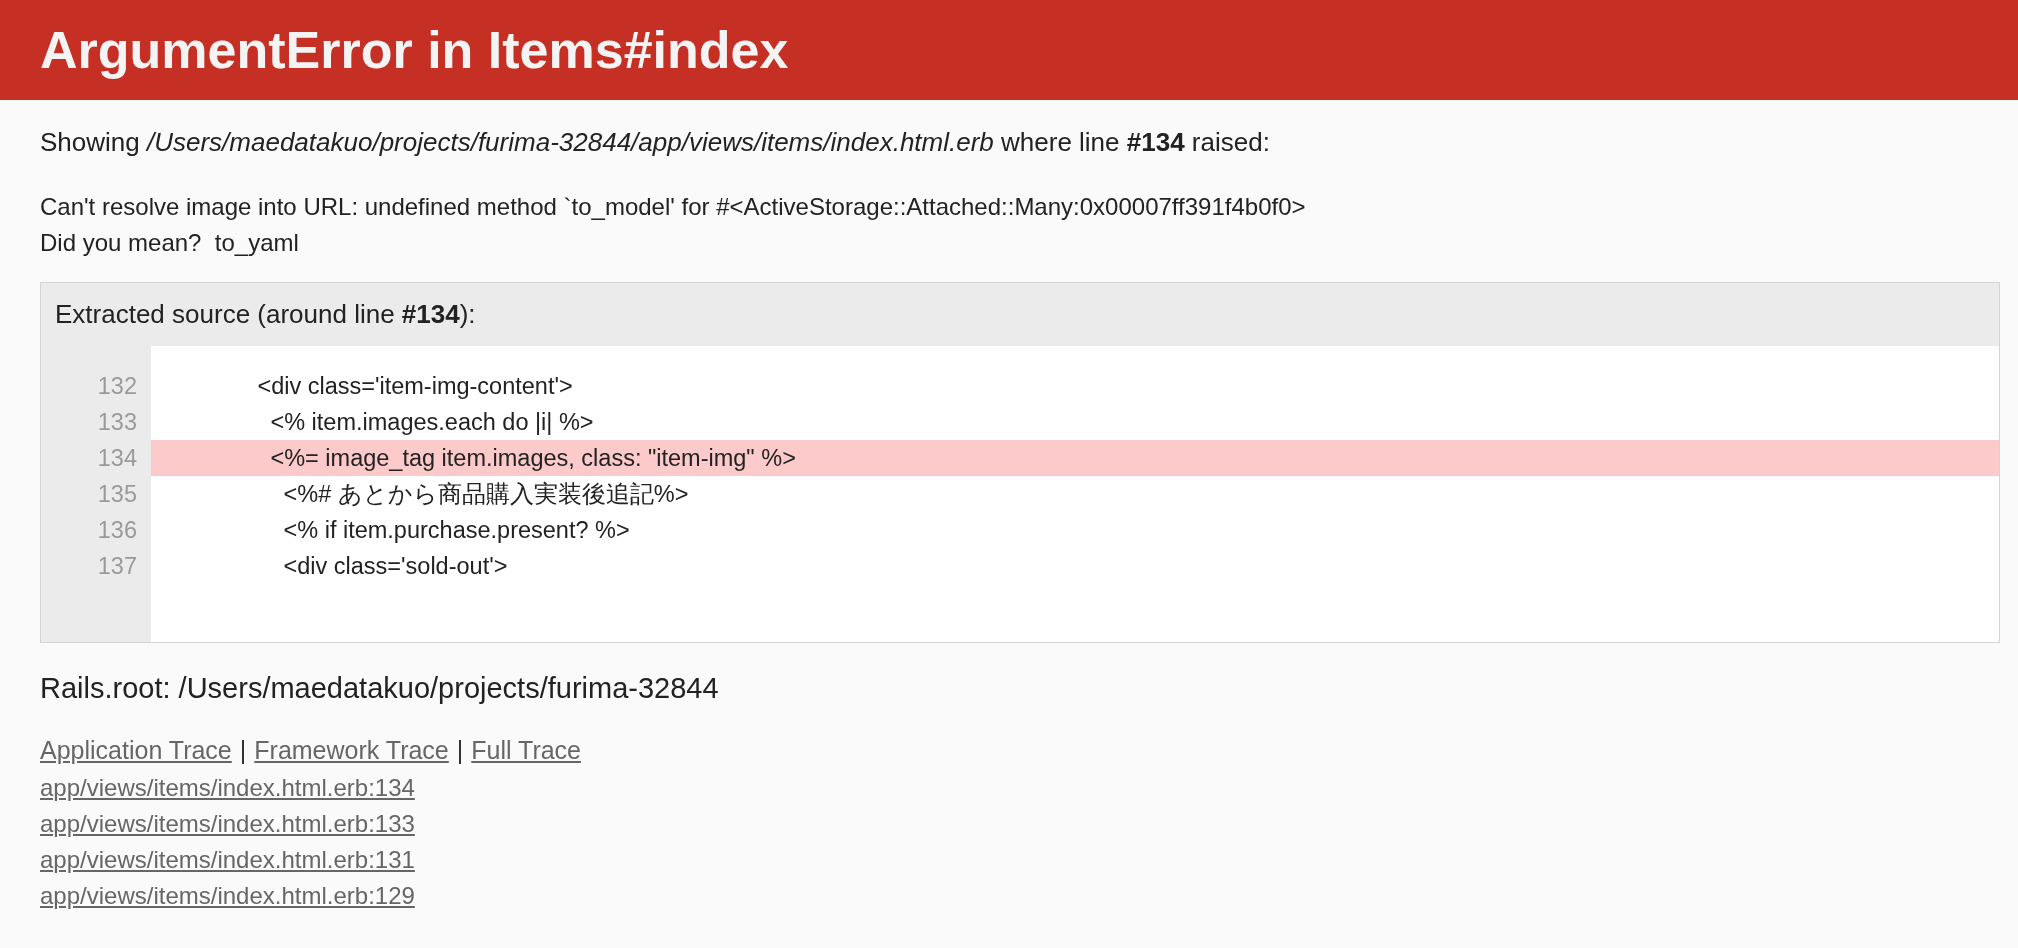  I want to click on error-title: ArgumentError in Items#index, so click(414, 50).